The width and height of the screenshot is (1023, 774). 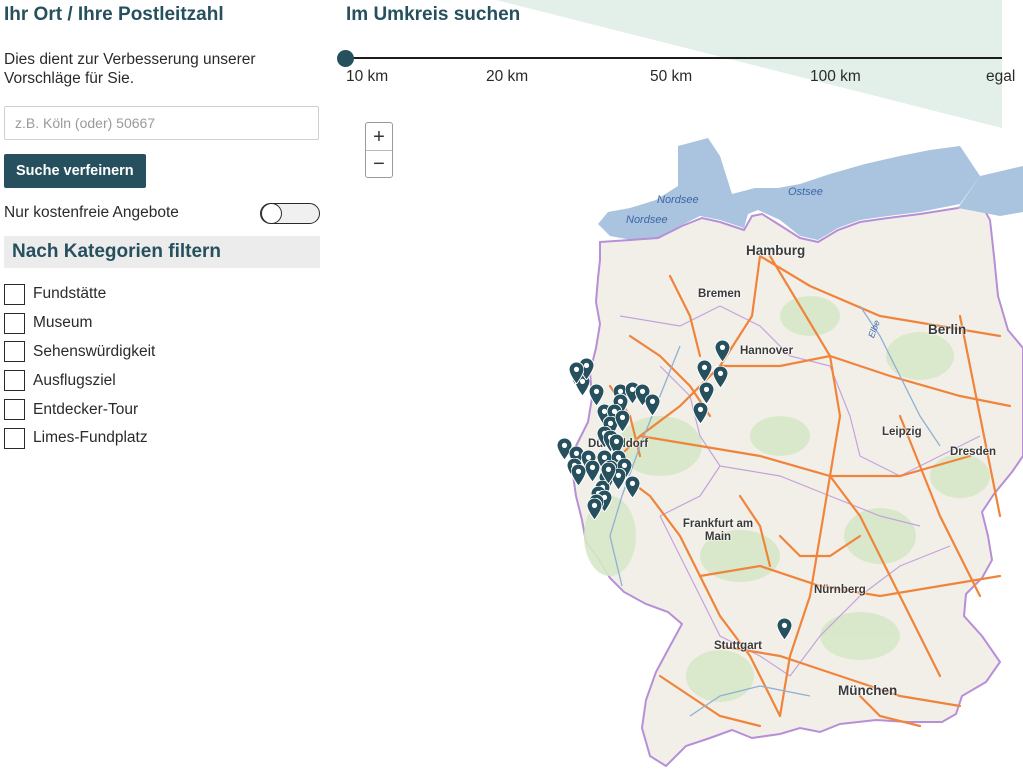 I want to click on city-label-nuernberg: Nürnberg, so click(x=840, y=590).